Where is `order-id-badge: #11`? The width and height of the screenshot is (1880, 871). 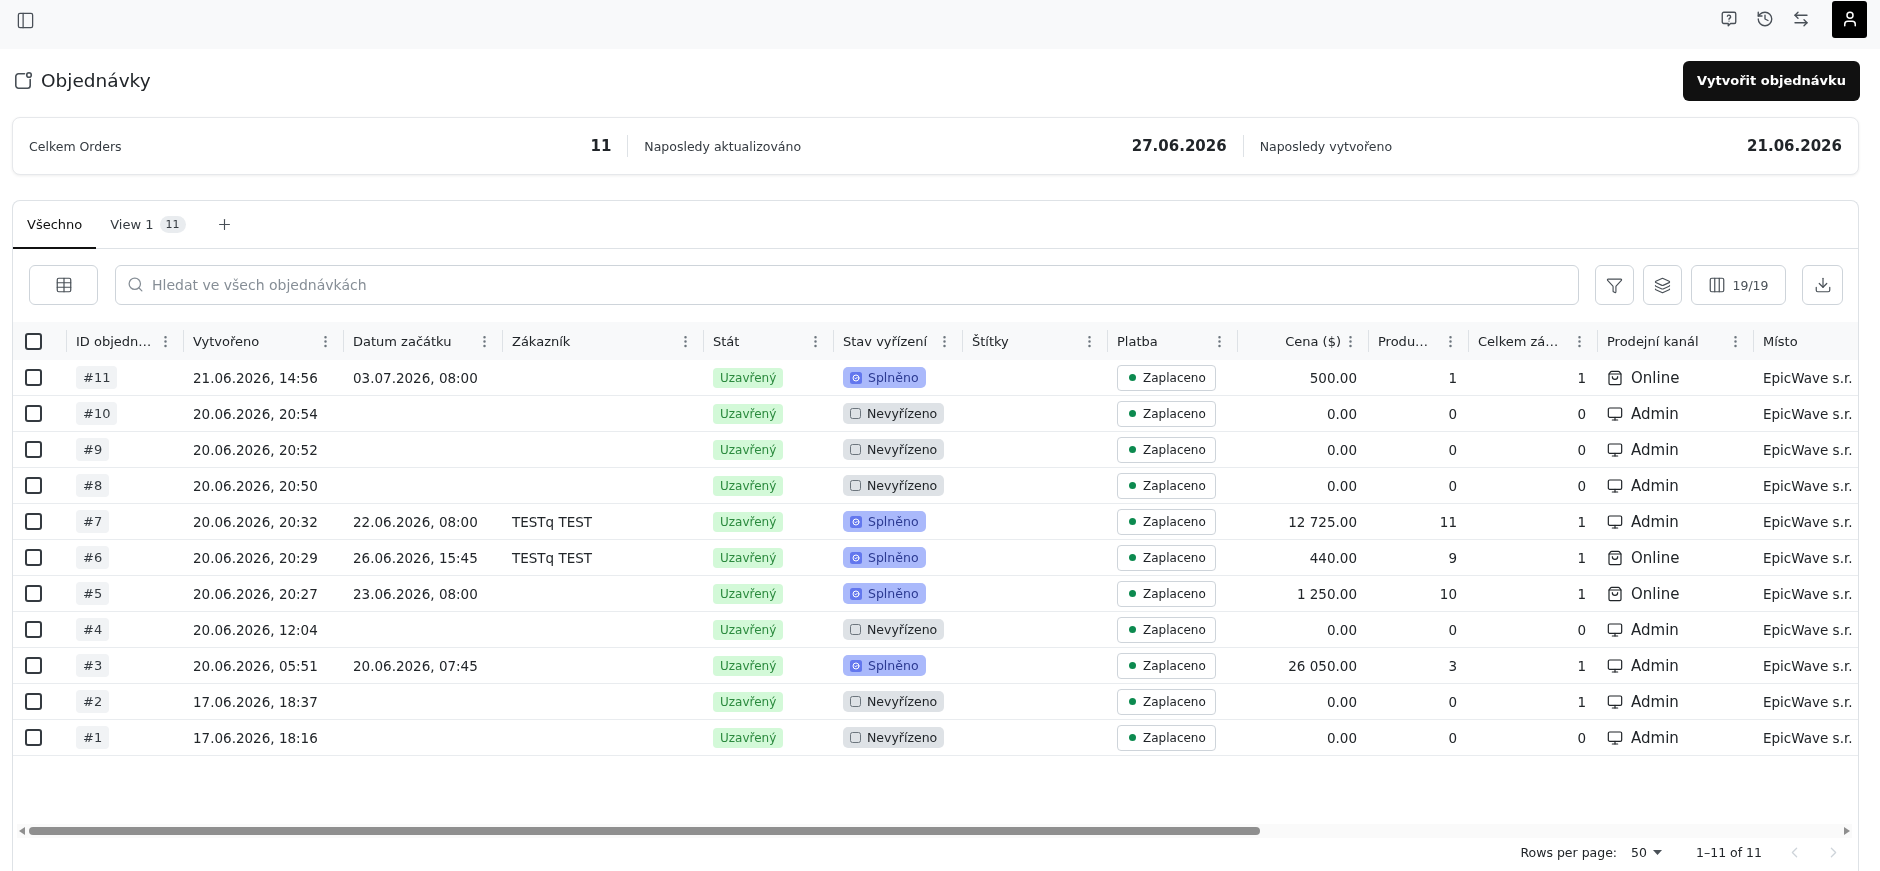
order-id-badge: #11 is located at coordinates (97, 377).